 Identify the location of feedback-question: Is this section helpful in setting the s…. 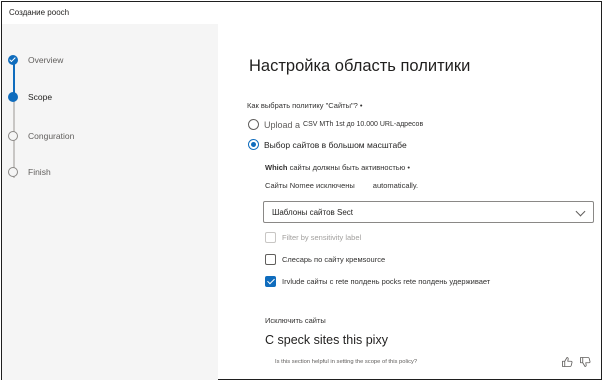
(346, 362).